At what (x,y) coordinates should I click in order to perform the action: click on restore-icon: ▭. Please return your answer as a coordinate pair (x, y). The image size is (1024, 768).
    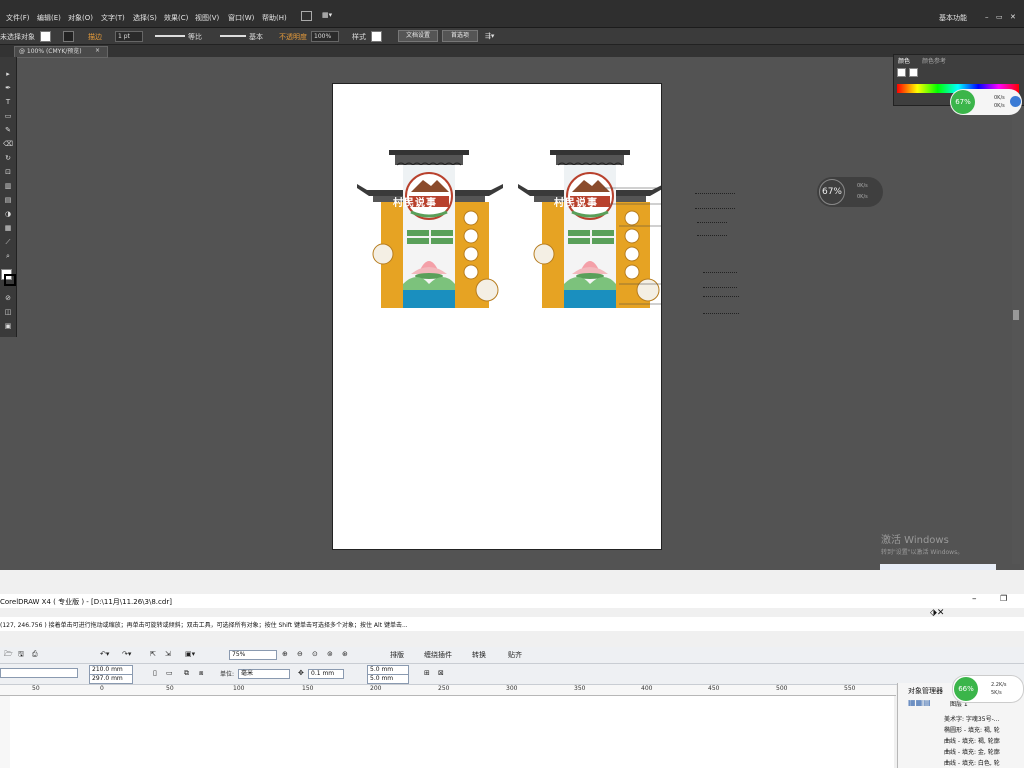
    Looking at the image, I should click on (999, 17).